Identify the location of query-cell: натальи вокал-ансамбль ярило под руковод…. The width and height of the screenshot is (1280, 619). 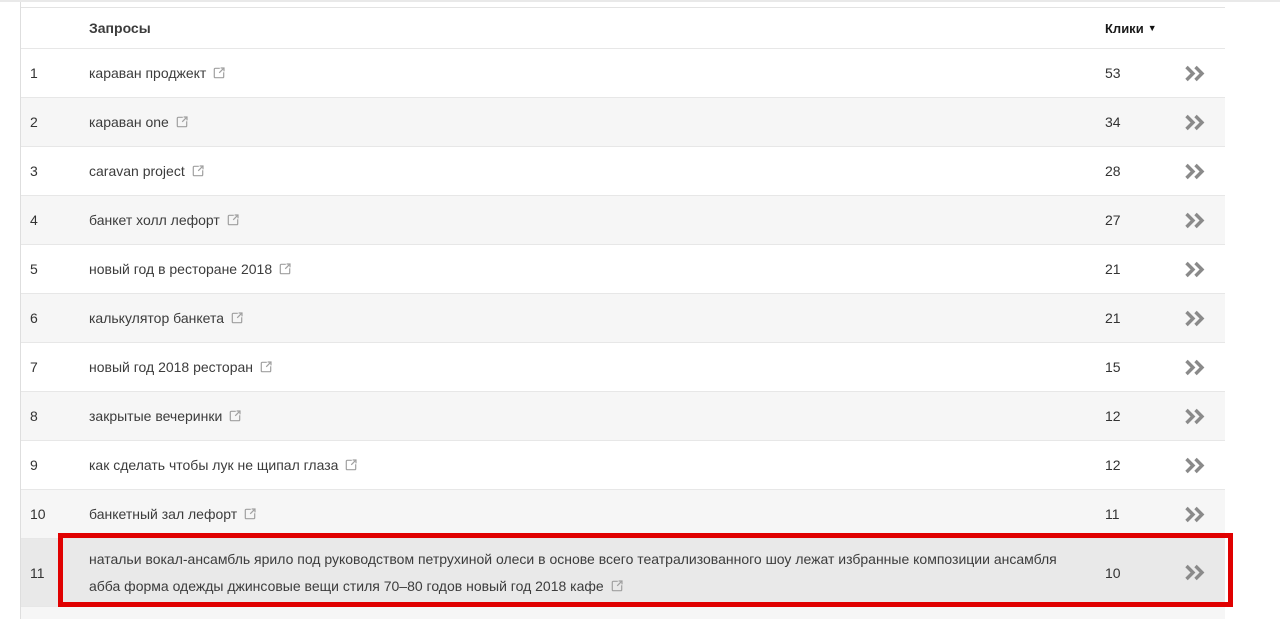
(587, 573).